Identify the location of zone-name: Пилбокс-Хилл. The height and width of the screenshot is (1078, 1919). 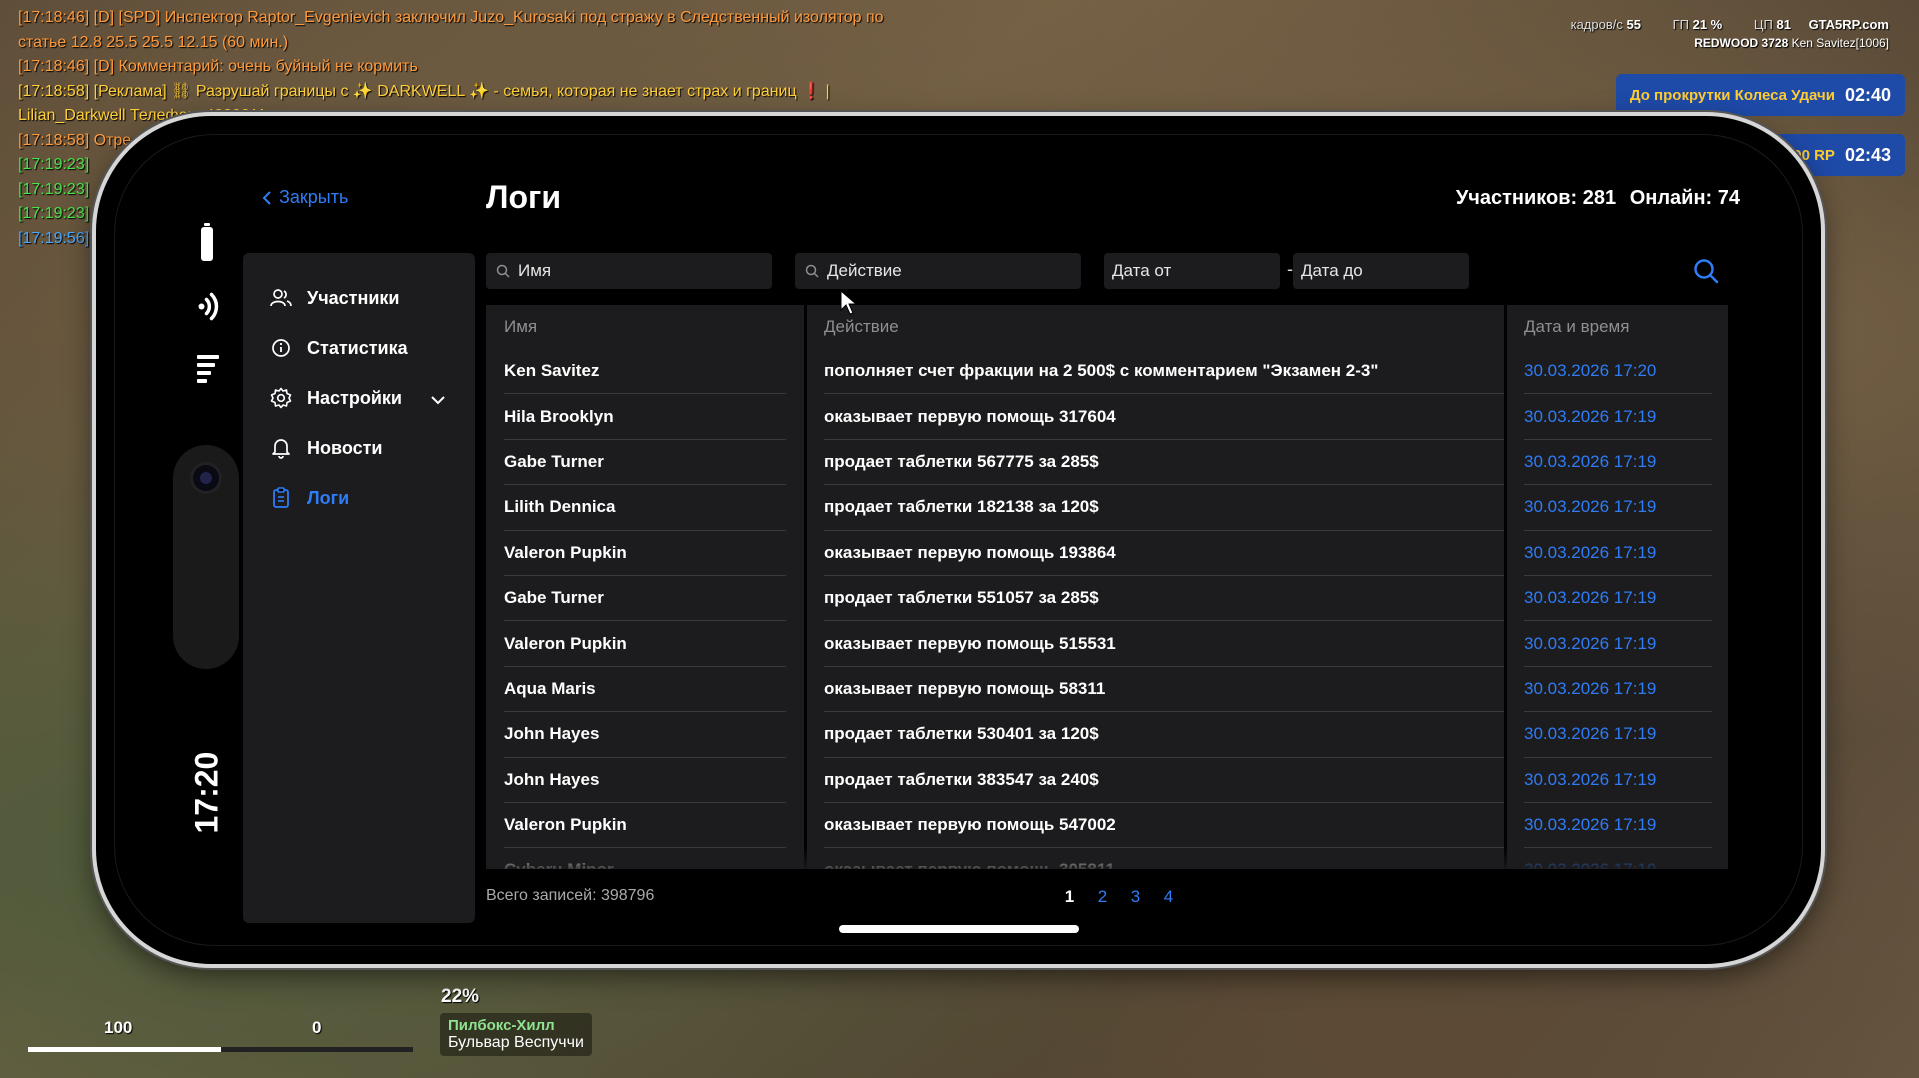
(501, 1025).